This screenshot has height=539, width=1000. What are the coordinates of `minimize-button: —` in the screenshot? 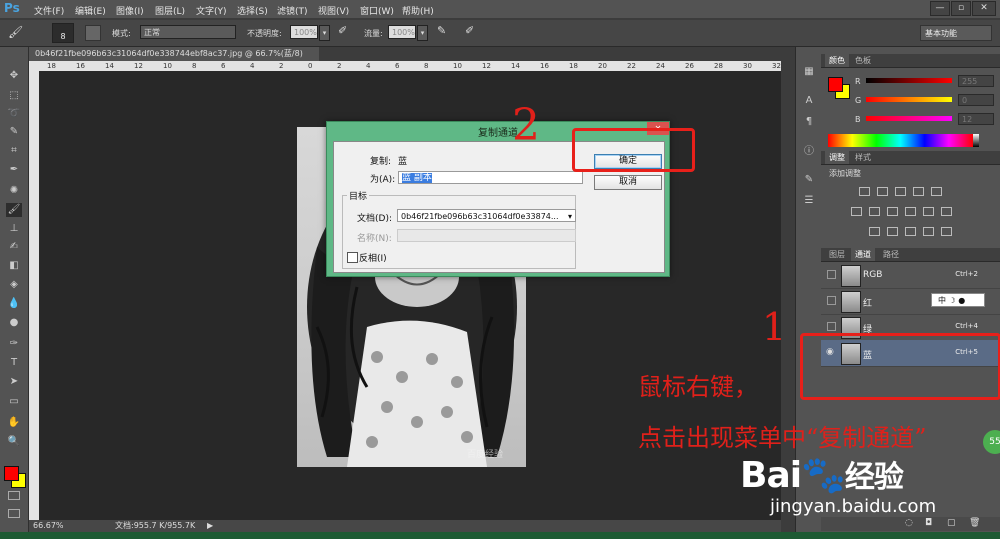 It's located at (940, 8).